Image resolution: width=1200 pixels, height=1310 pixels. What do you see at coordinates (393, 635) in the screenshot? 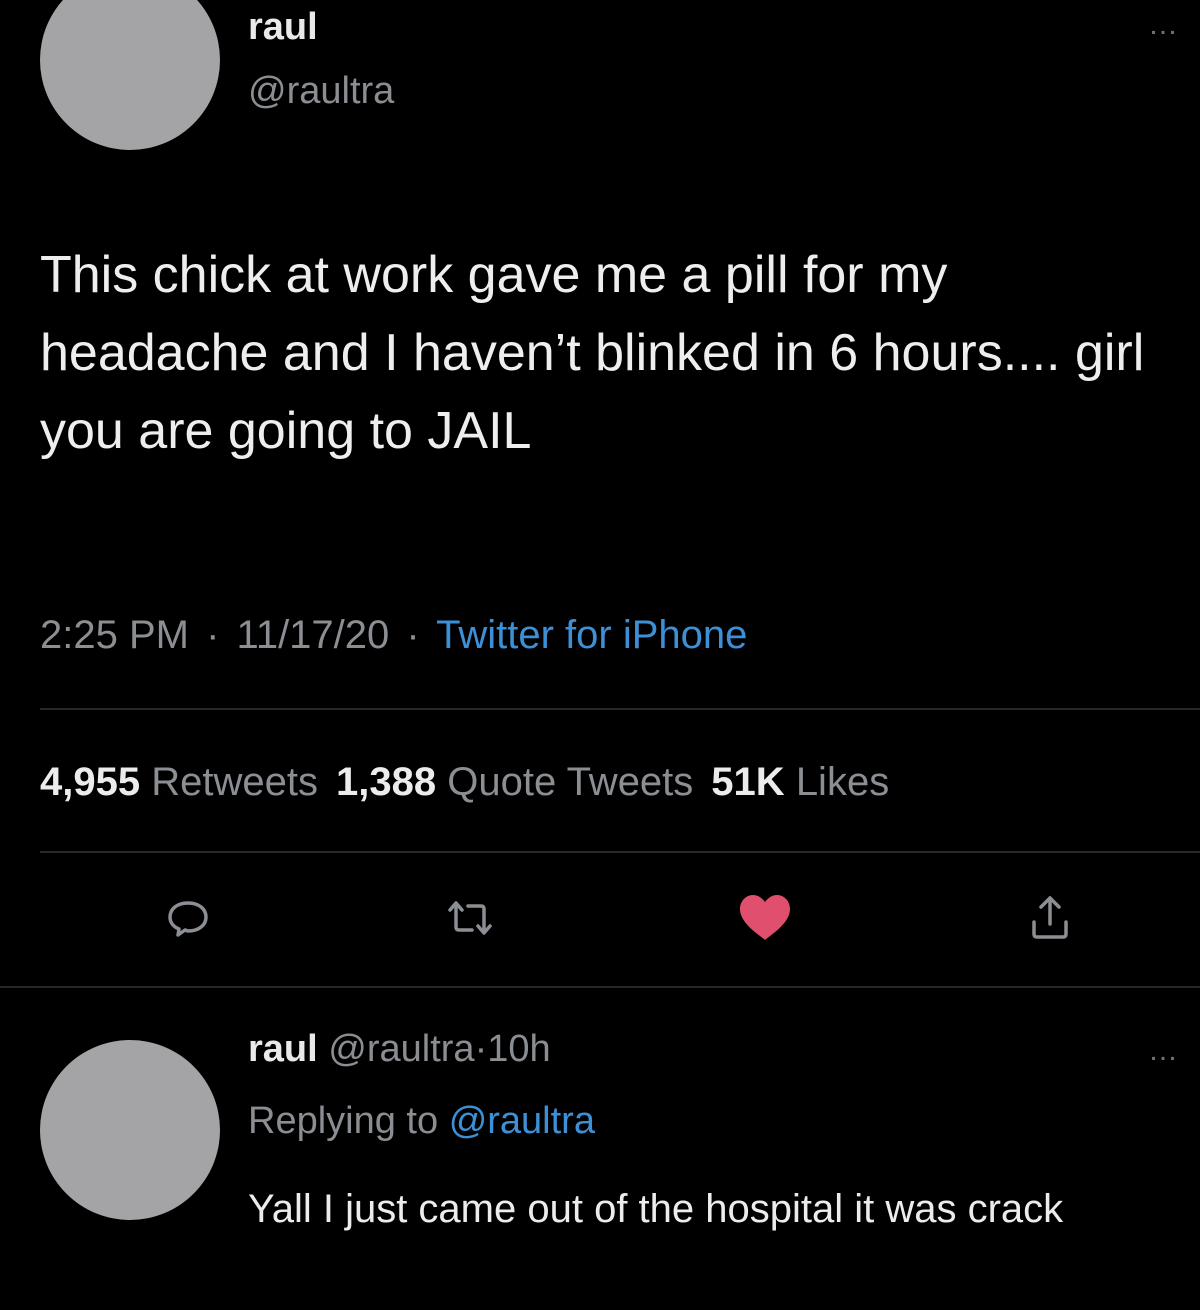
I see `tweet-meta: 2:25 PM · 11/17/20 · Twitter for iPhone` at bounding box center [393, 635].